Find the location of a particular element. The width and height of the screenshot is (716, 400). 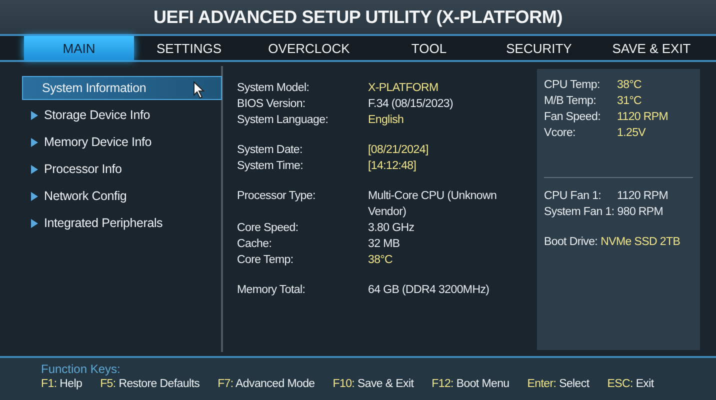

key-hint: F12: Boot Menu is located at coordinates (471, 384).